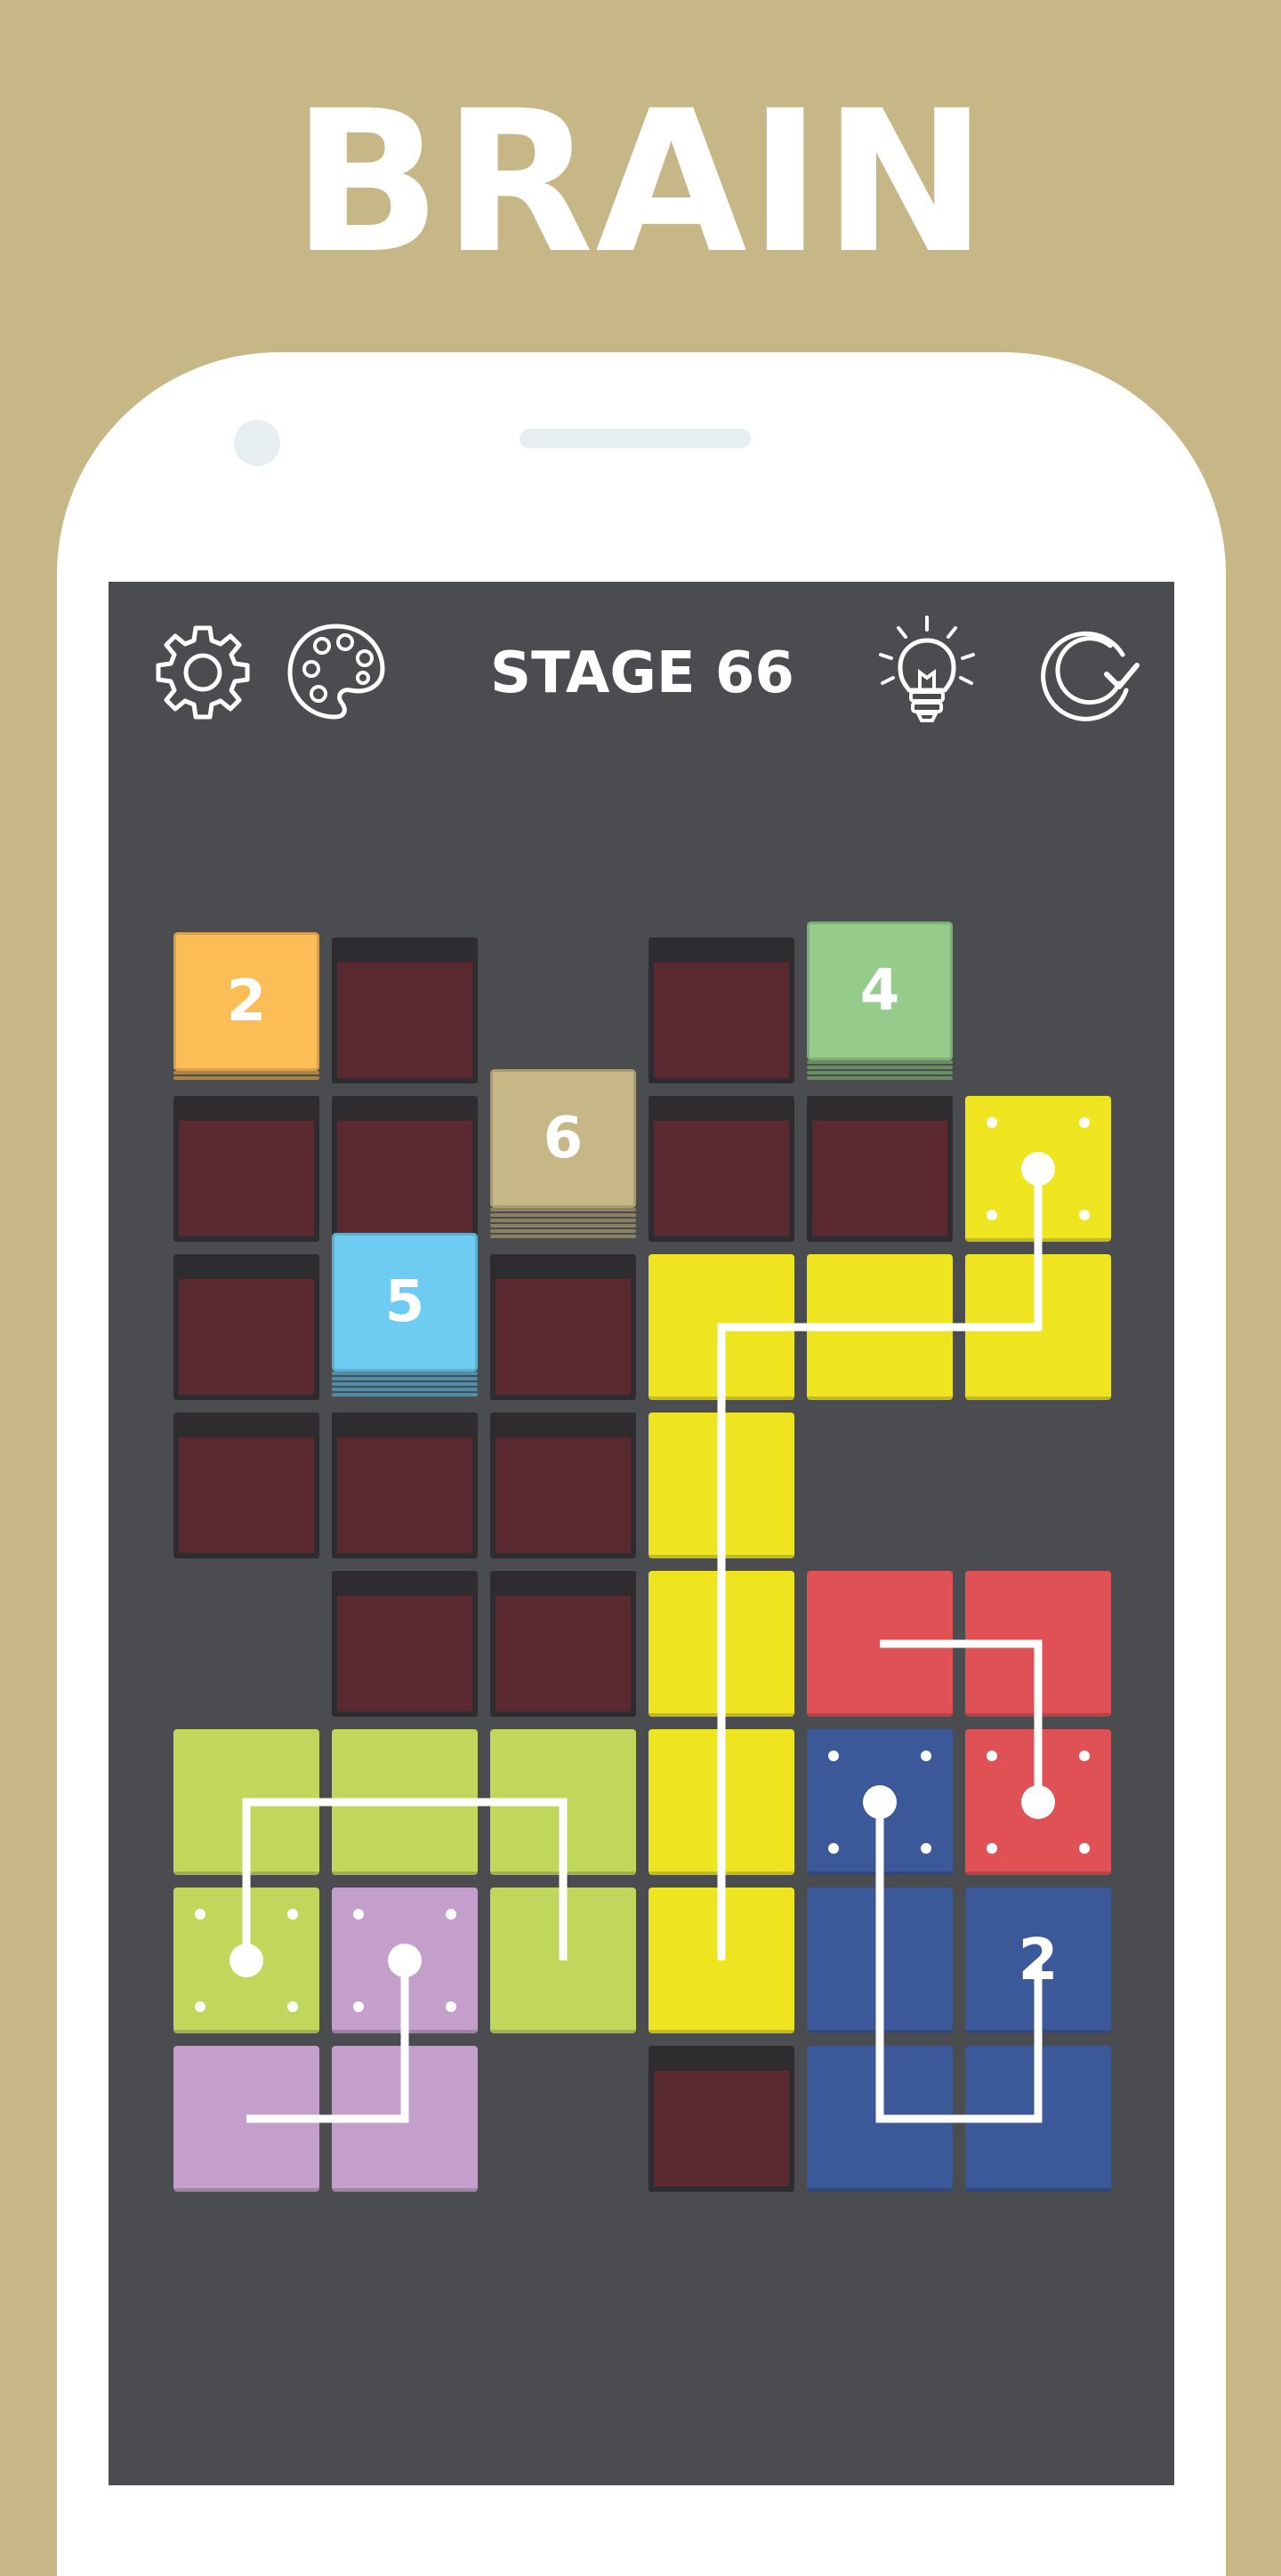 This screenshot has width=1281, height=2576. I want to click on promo-title: BRAIN, so click(640, 182).